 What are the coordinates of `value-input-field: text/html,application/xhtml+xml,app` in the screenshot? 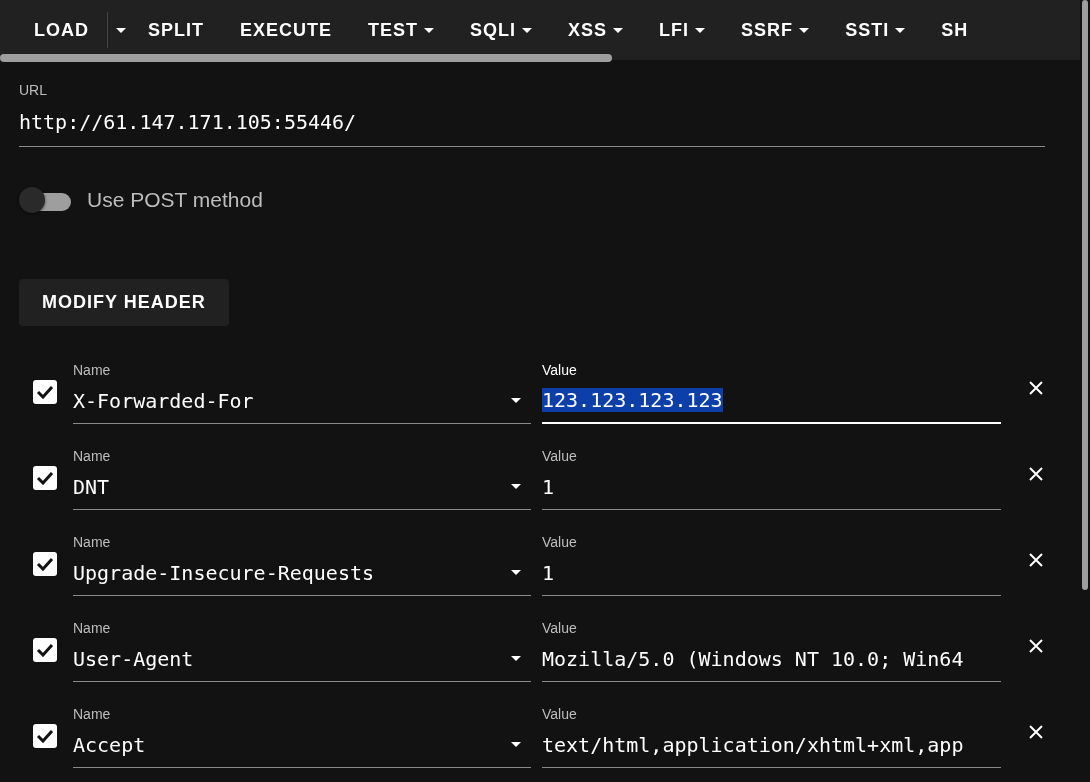 It's located at (771, 745).